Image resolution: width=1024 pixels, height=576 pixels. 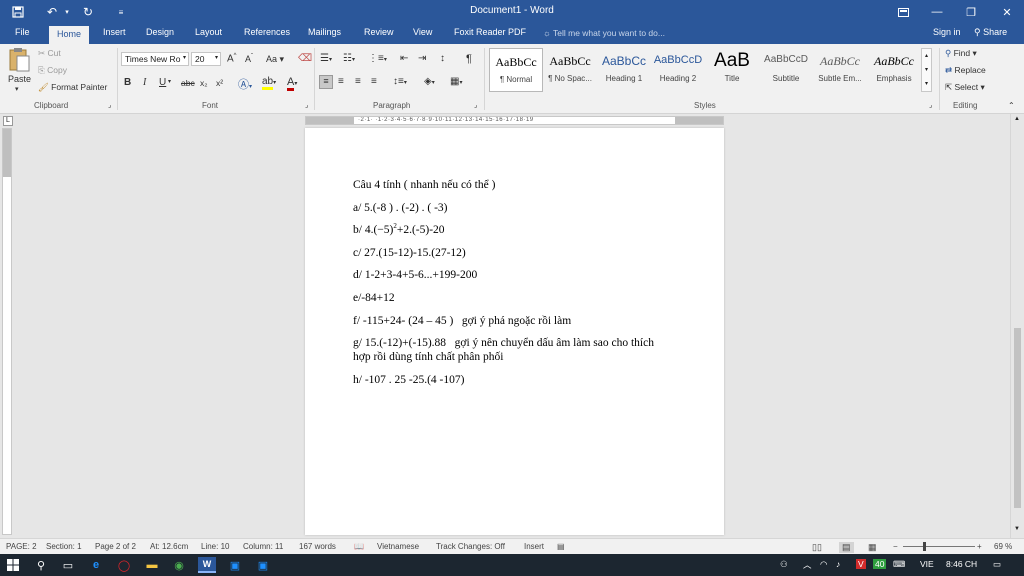 I want to click on print-layout-icon: ▤, so click(x=846, y=547).